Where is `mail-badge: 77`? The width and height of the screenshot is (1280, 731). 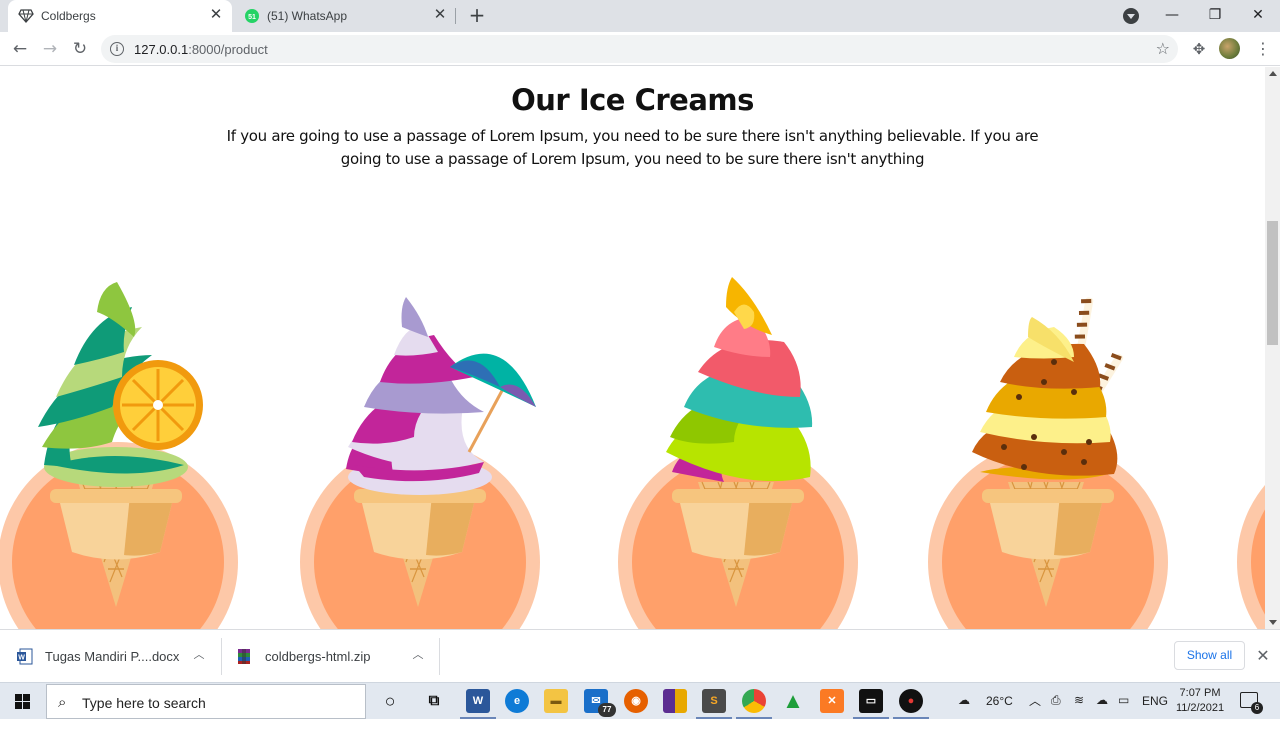 mail-badge: 77 is located at coordinates (607, 710).